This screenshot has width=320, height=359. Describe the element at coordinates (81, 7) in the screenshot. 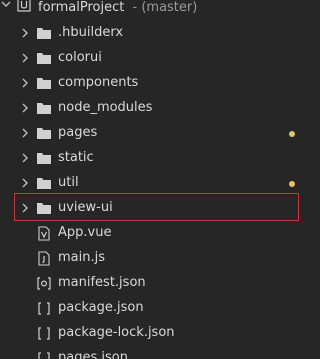

I see `project-name-text: formalProject` at that location.